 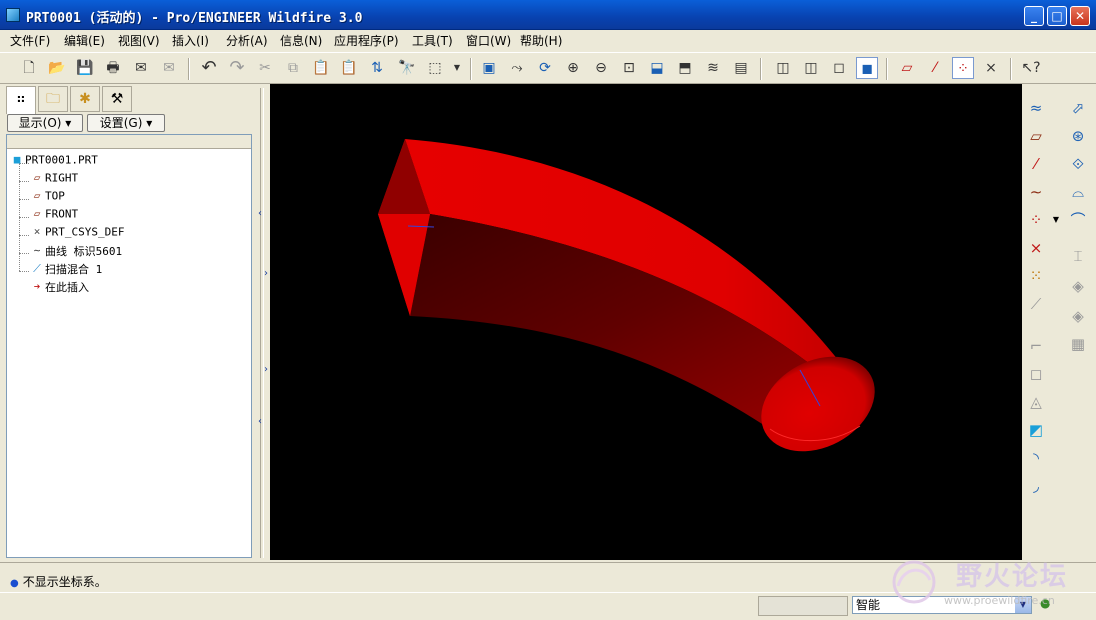 What do you see at coordinates (1036, 430) in the screenshot?
I see `offset-tool-icon: ◩` at bounding box center [1036, 430].